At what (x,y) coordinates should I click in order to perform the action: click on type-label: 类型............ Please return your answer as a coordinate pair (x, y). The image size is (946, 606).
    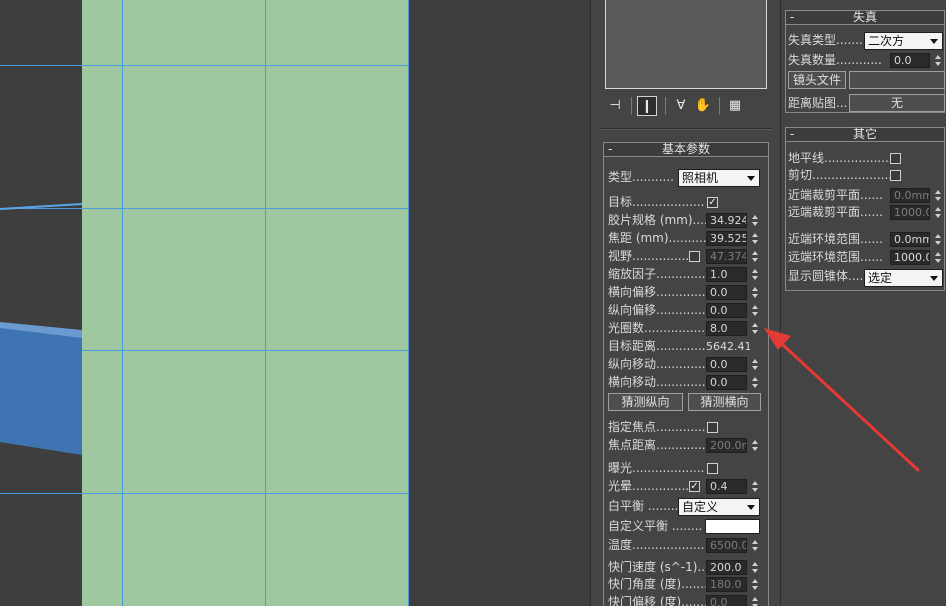
    Looking at the image, I should click on (641, 177).